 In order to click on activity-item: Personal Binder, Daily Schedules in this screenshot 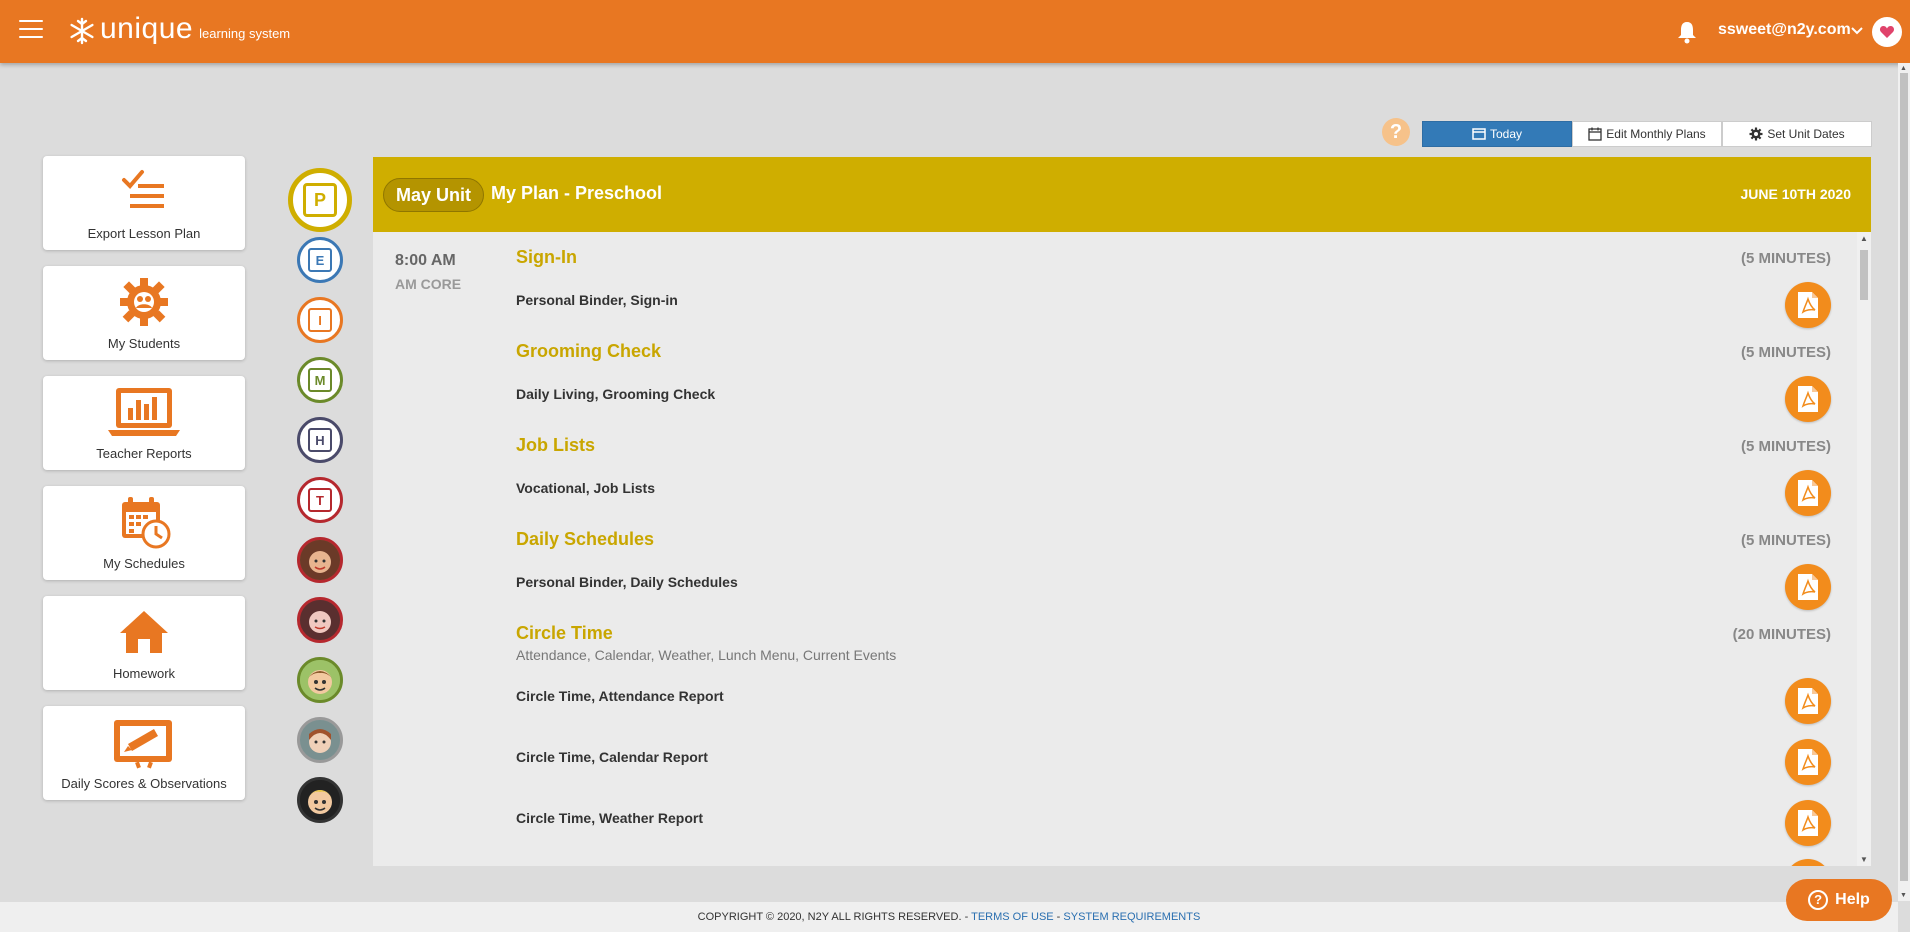, I will do `click(627, 582)`.